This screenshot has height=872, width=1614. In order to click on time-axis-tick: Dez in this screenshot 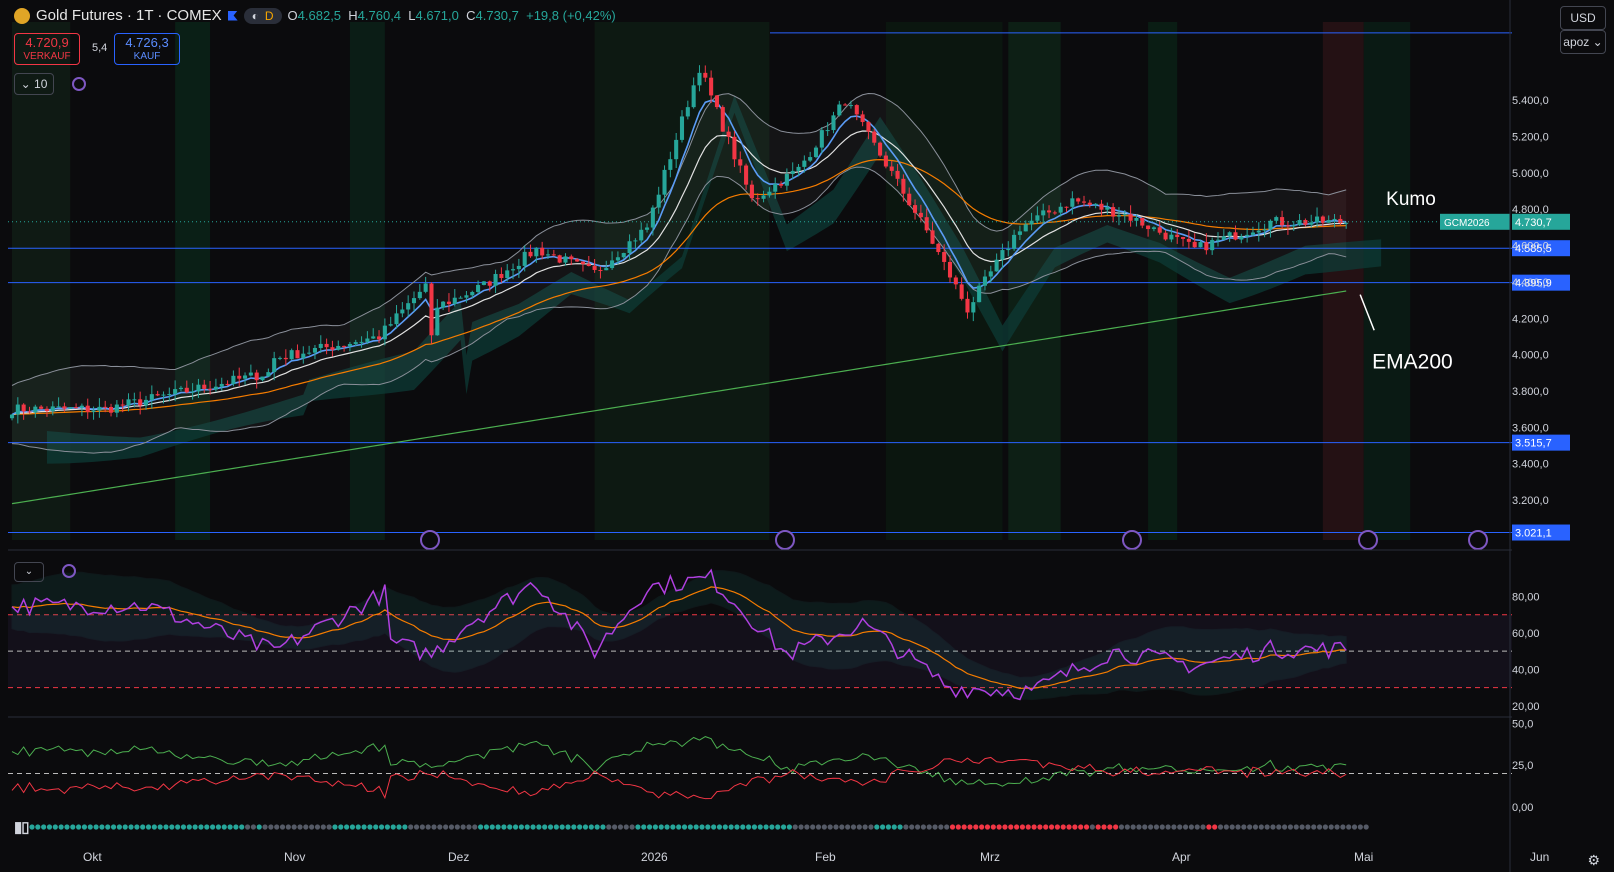, I will do `click(458, 857)`.